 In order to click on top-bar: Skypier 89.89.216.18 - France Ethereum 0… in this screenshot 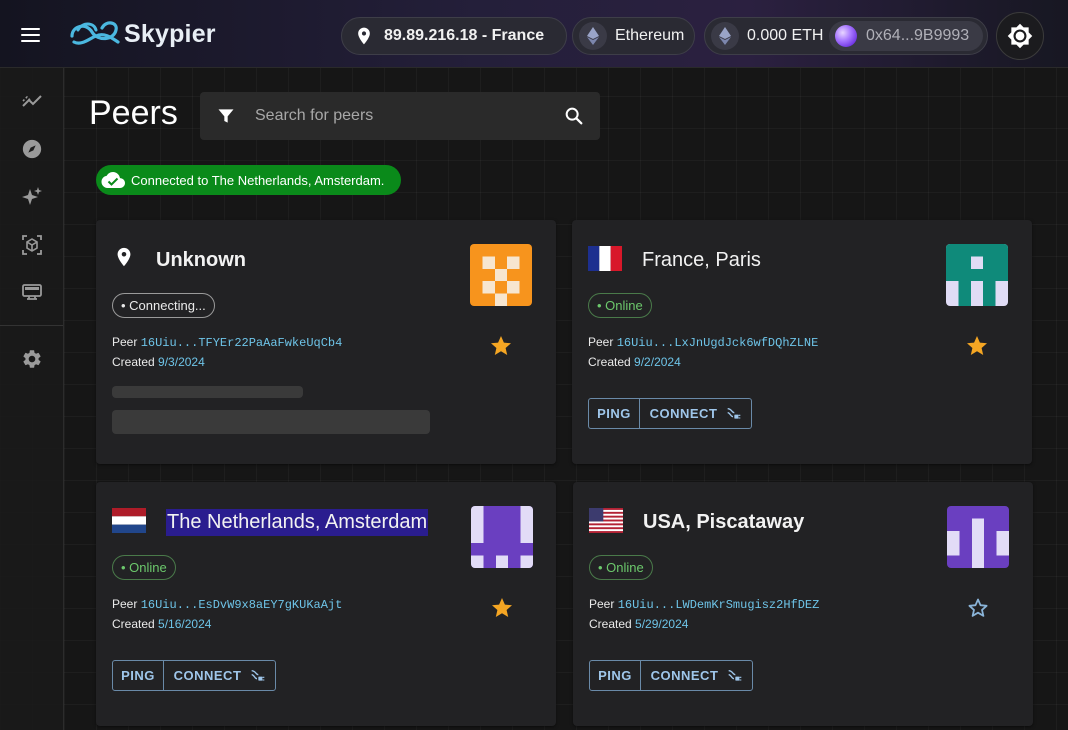, I will do `click(534, 34)`.